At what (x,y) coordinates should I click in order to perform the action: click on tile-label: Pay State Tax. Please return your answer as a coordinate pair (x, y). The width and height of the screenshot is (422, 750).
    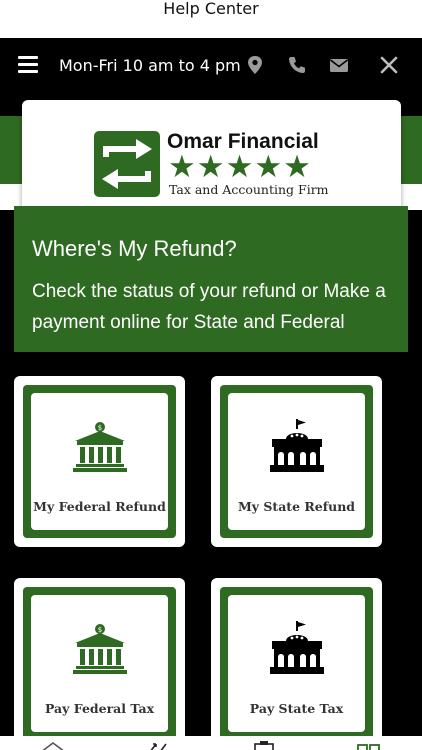
    Looking at the image, I should click on (296, 708).